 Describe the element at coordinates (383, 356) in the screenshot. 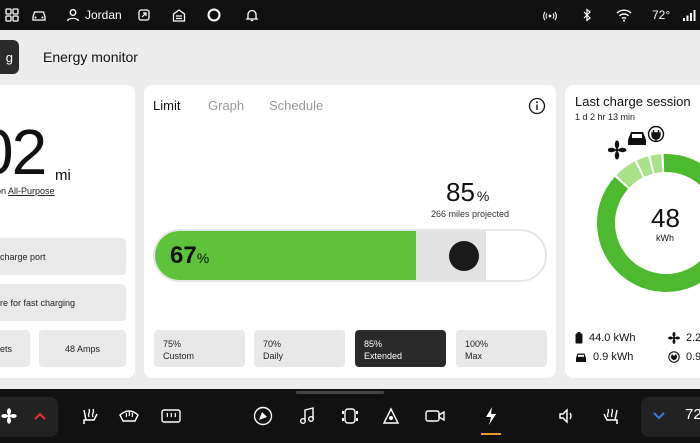

I see `preset-extended-label: Extended` at that location.